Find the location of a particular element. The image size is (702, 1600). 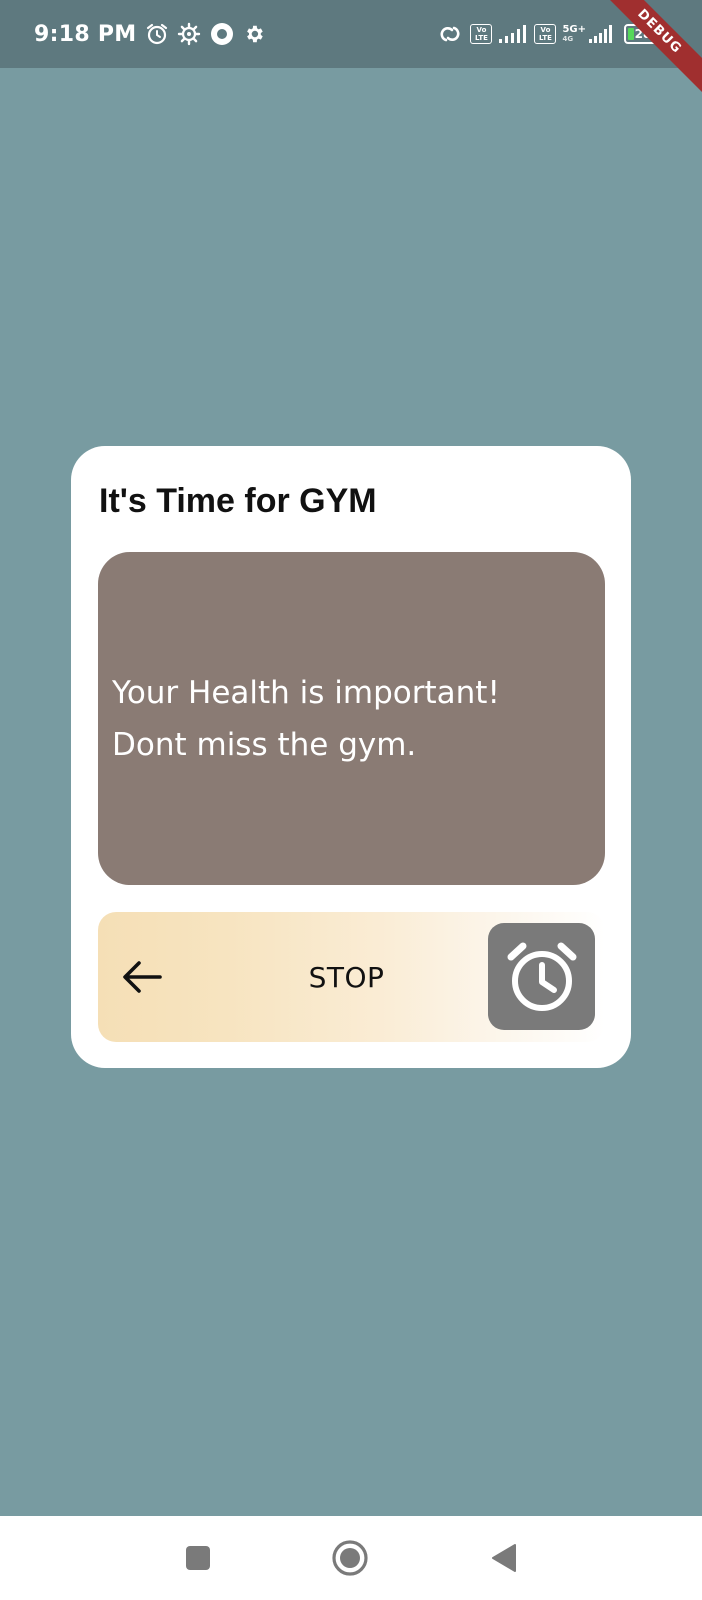

status-time: 9:18 PM is located at coordinates (85, 34).